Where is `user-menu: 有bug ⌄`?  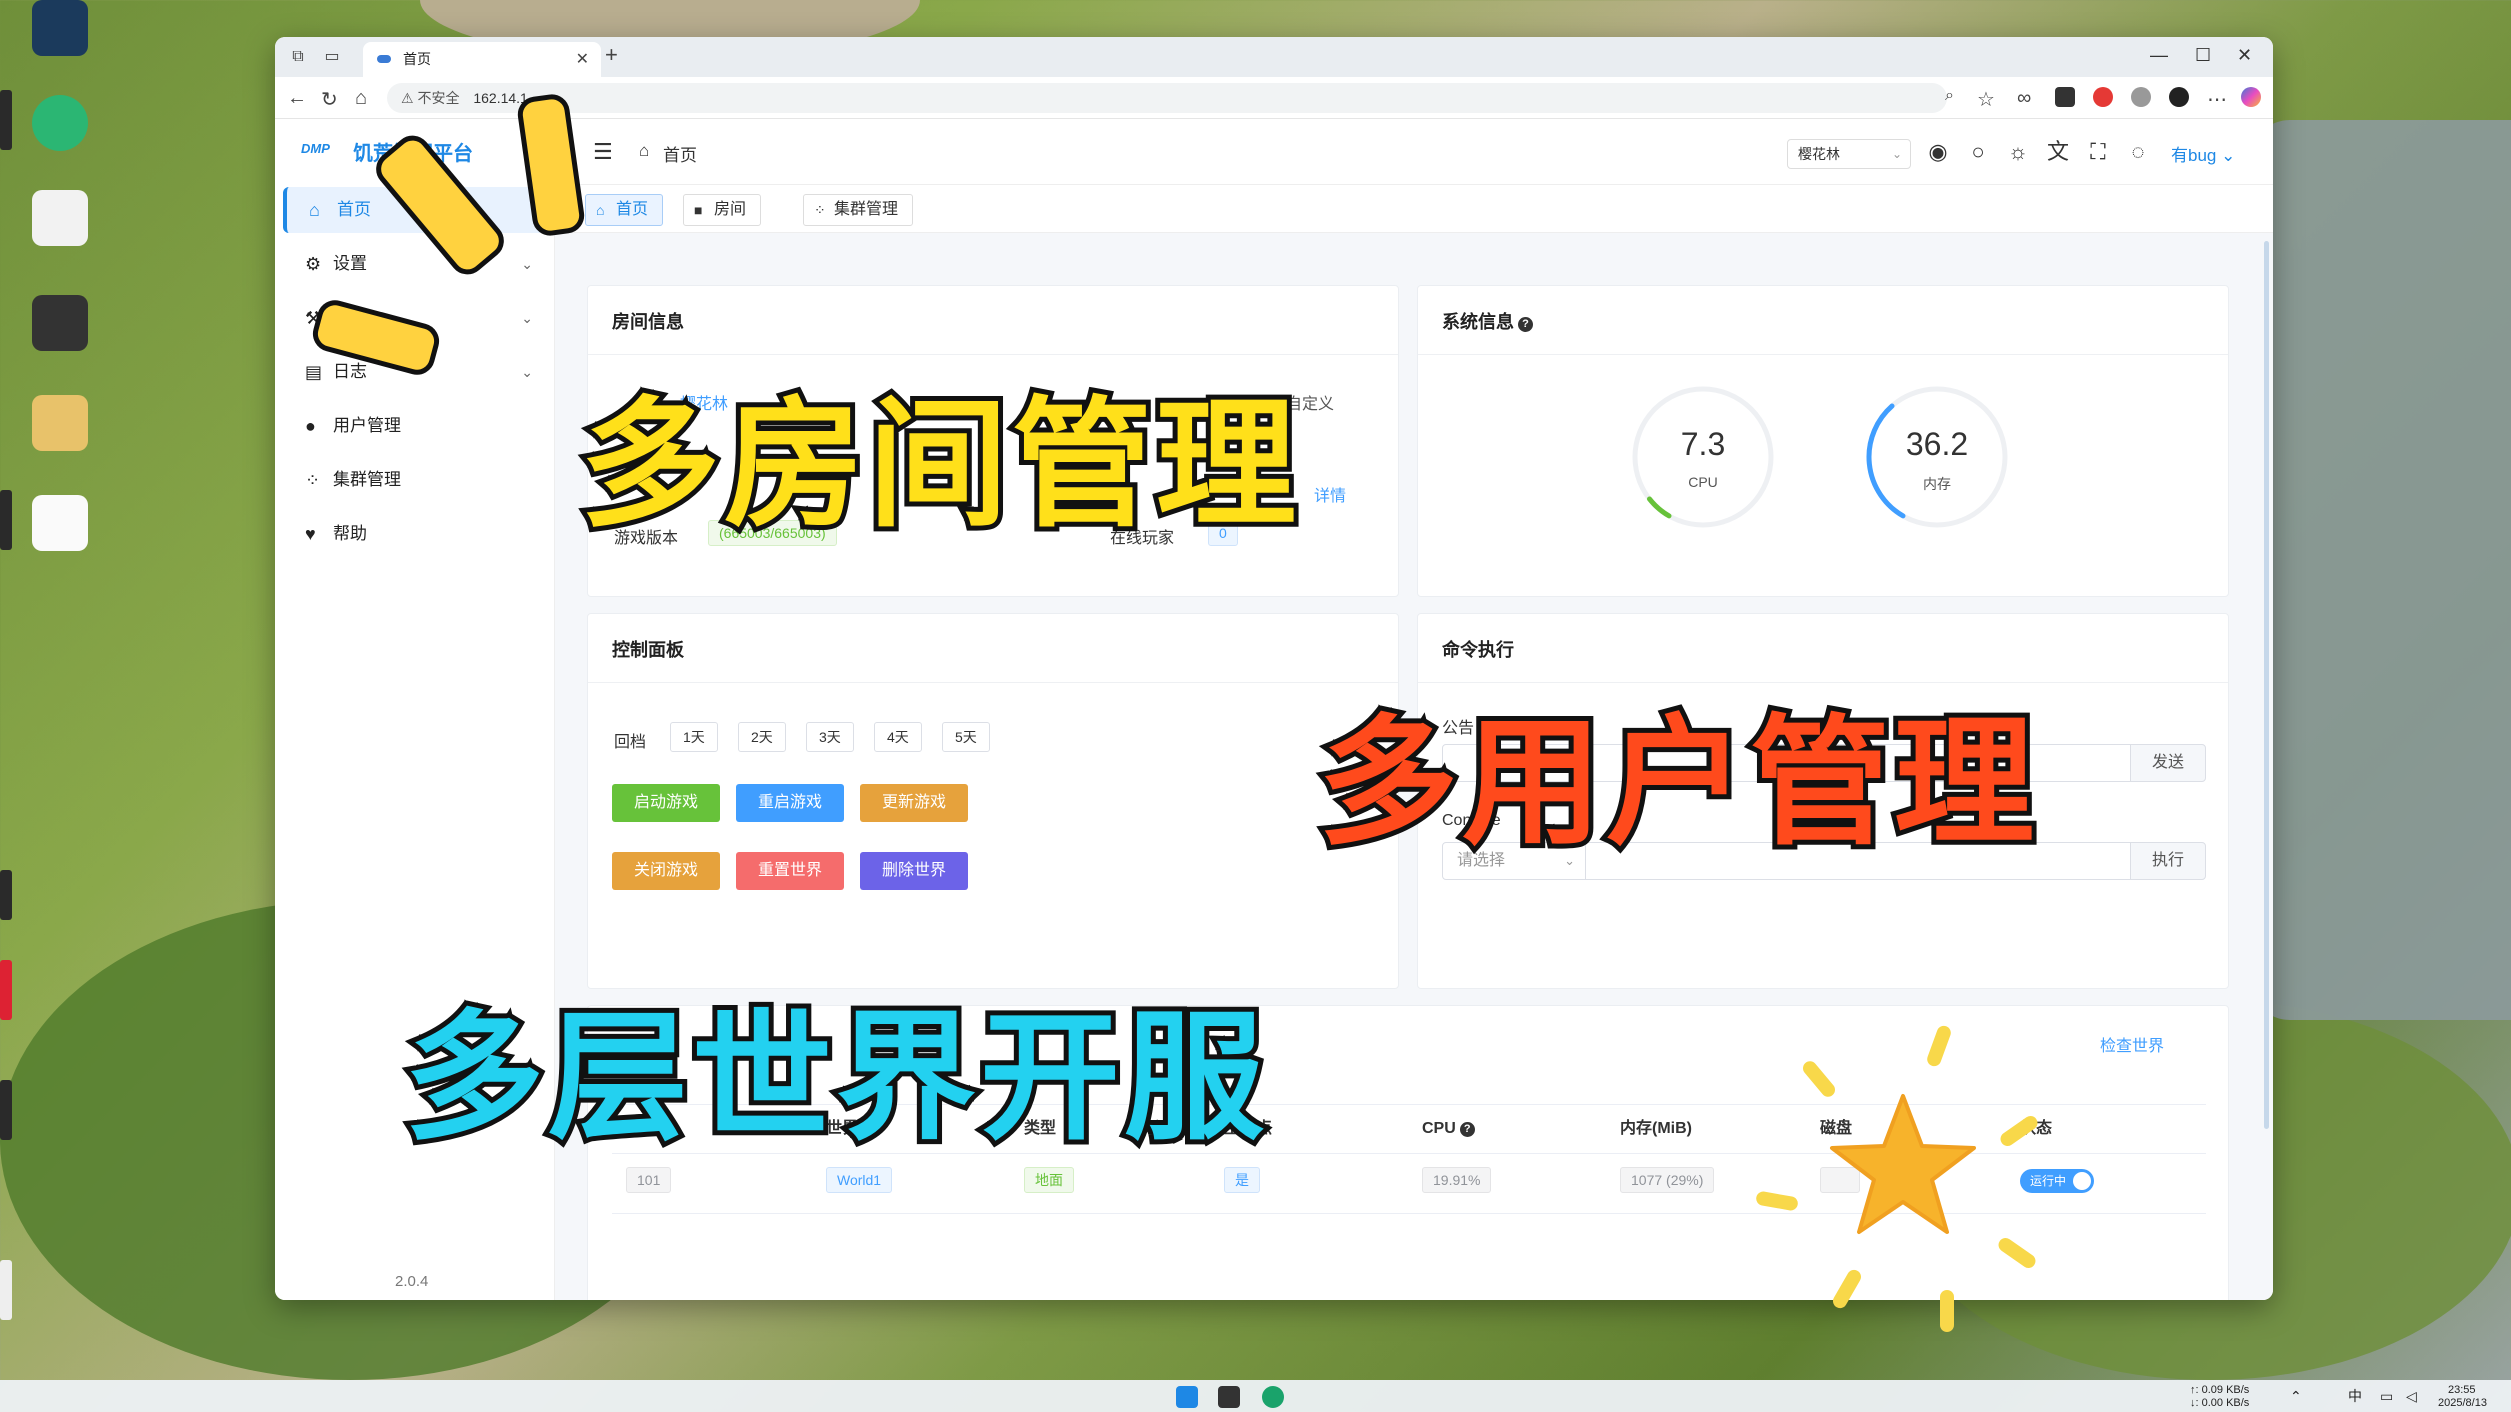
user-menu: 有bug ⌄ is located at coordinates (2203, 153).